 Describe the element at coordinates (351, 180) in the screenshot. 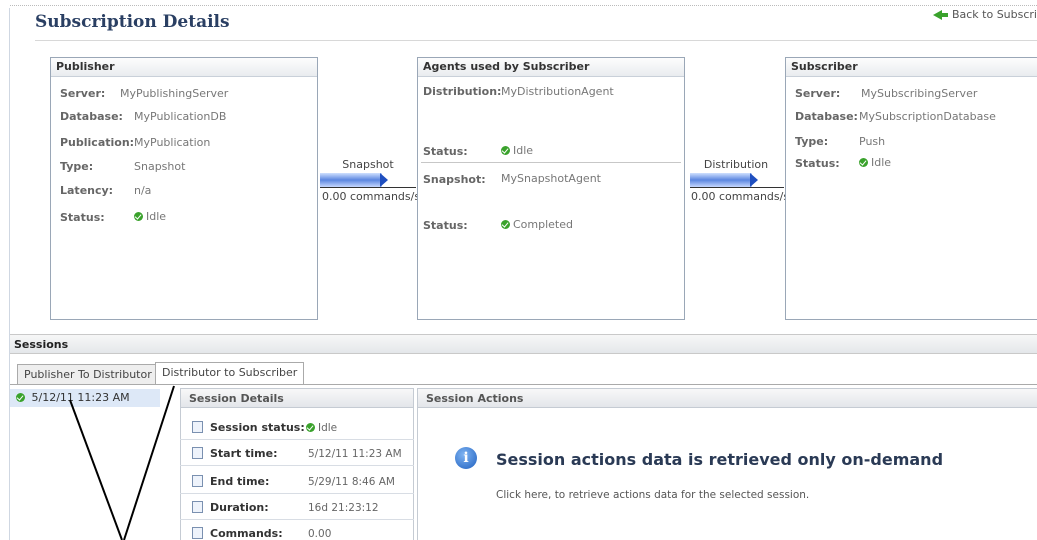

I see `snapshot-flow-bar` at that location.